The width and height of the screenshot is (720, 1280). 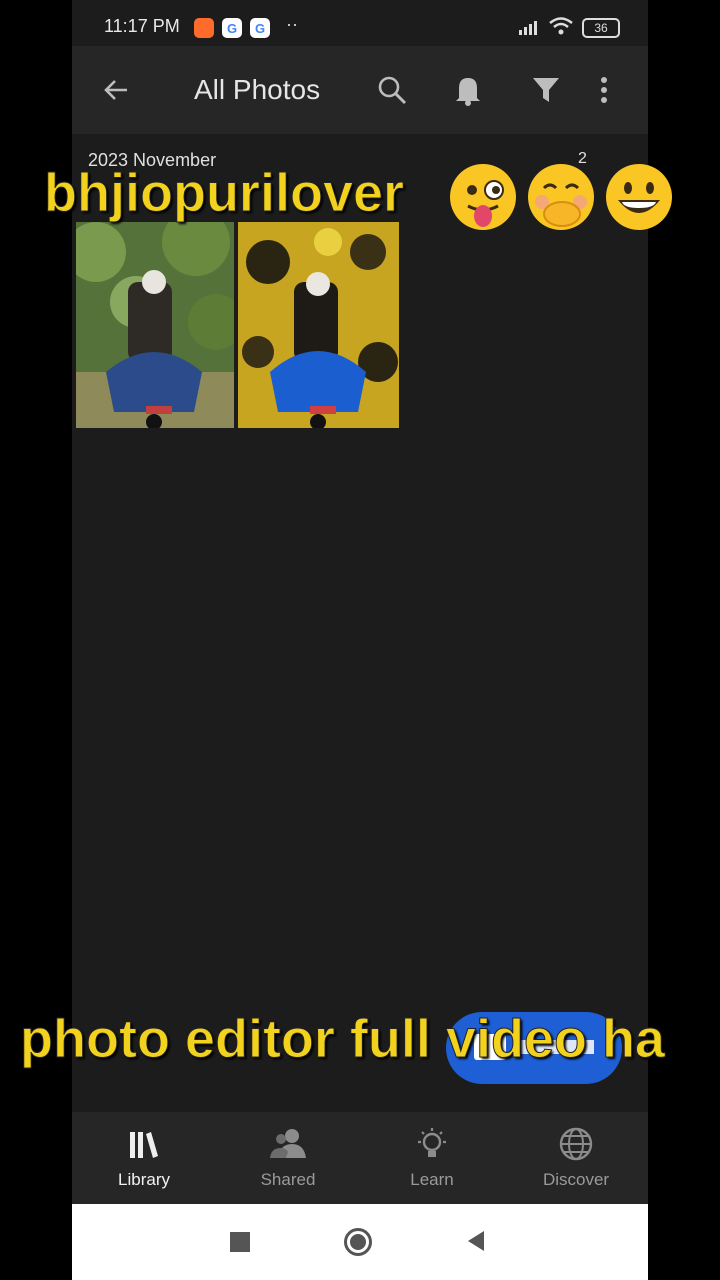 I want to click on nav-label-library: Library, so click(x=144, y=1179).